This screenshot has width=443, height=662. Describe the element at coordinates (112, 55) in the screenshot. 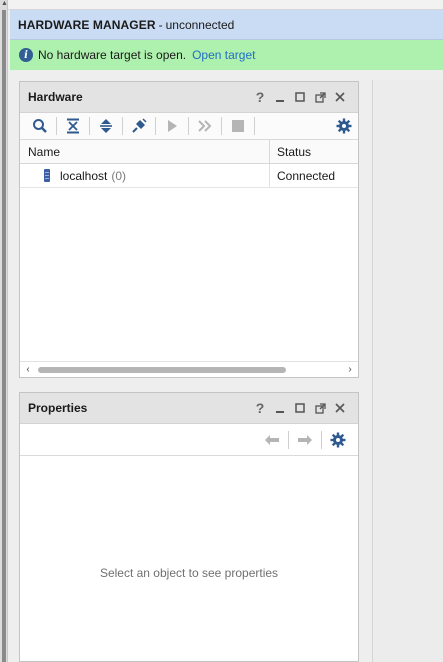

I see `banner-message: No hardware target is open.` at that location.